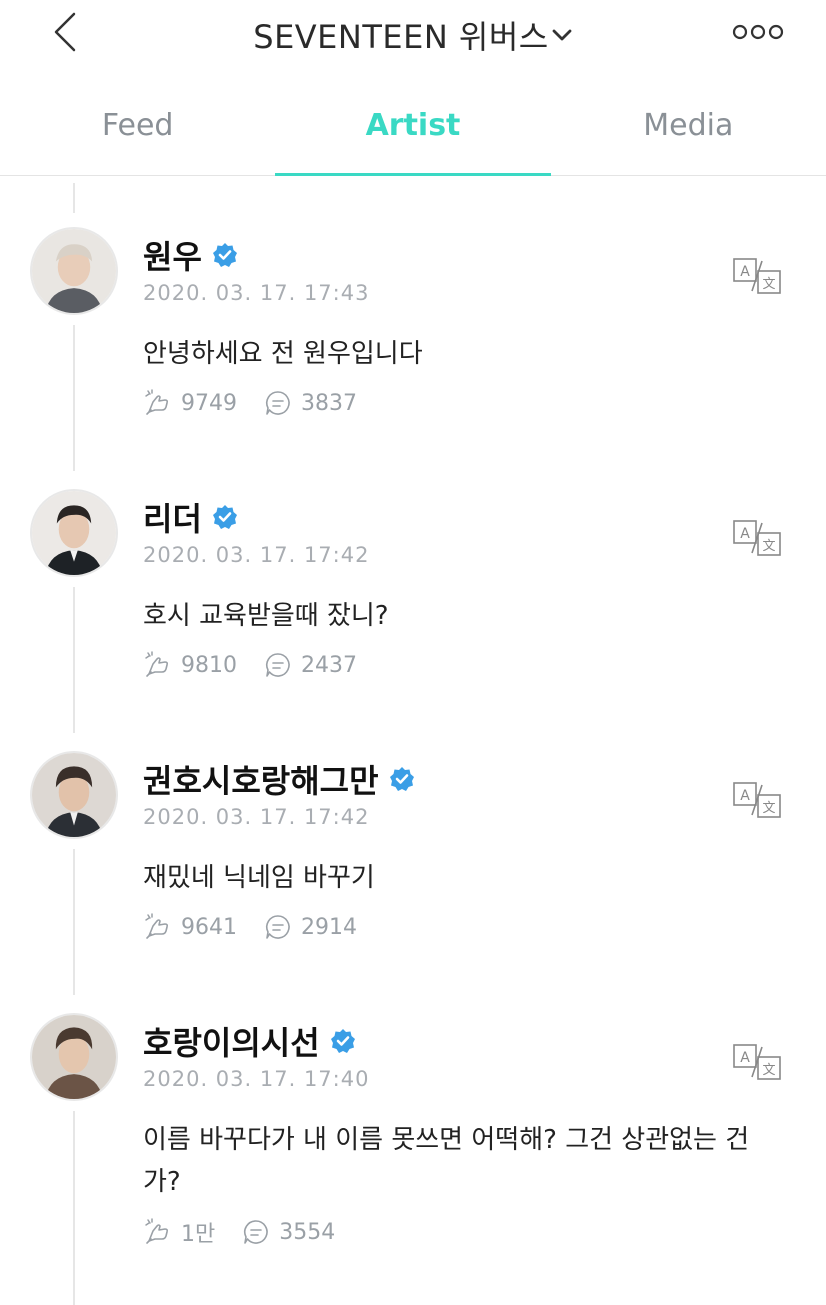  I want to click on like-button: 9749, so click(190, 403).